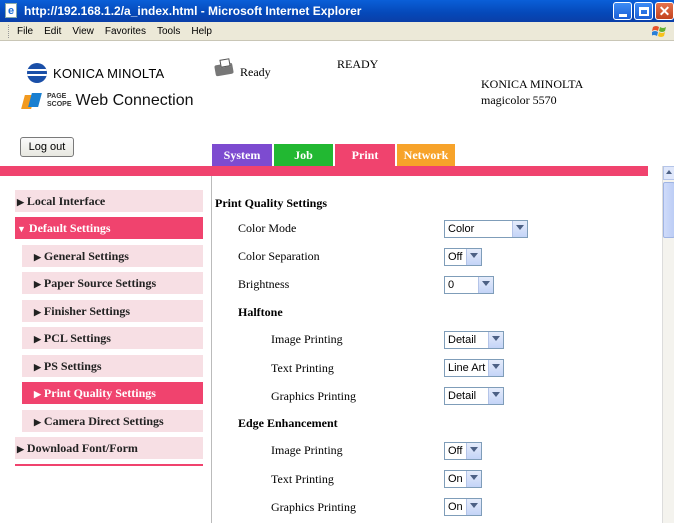  I want to click on minimize-button, so click(622, 11).